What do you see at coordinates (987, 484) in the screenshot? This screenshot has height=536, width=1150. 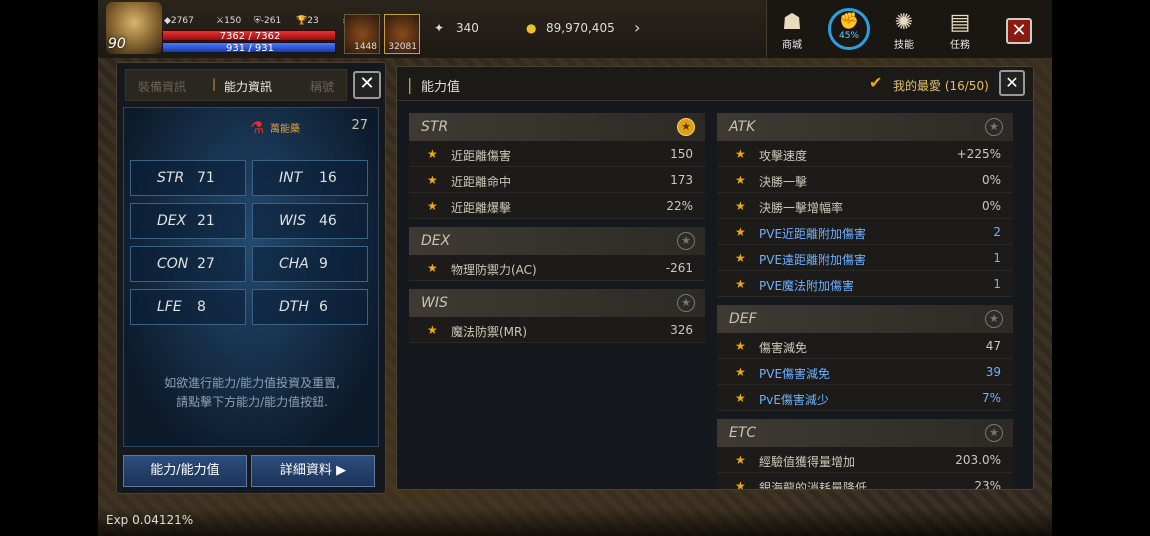 I see `stat-value: 23%` at bounding box center [987, 484].